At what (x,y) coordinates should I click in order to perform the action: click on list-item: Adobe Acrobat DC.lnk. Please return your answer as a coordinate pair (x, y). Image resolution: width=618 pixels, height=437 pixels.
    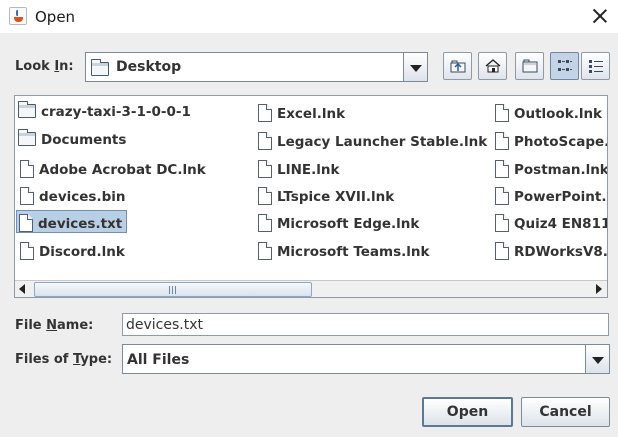
    Looking at the image, I should click on (113, 168).